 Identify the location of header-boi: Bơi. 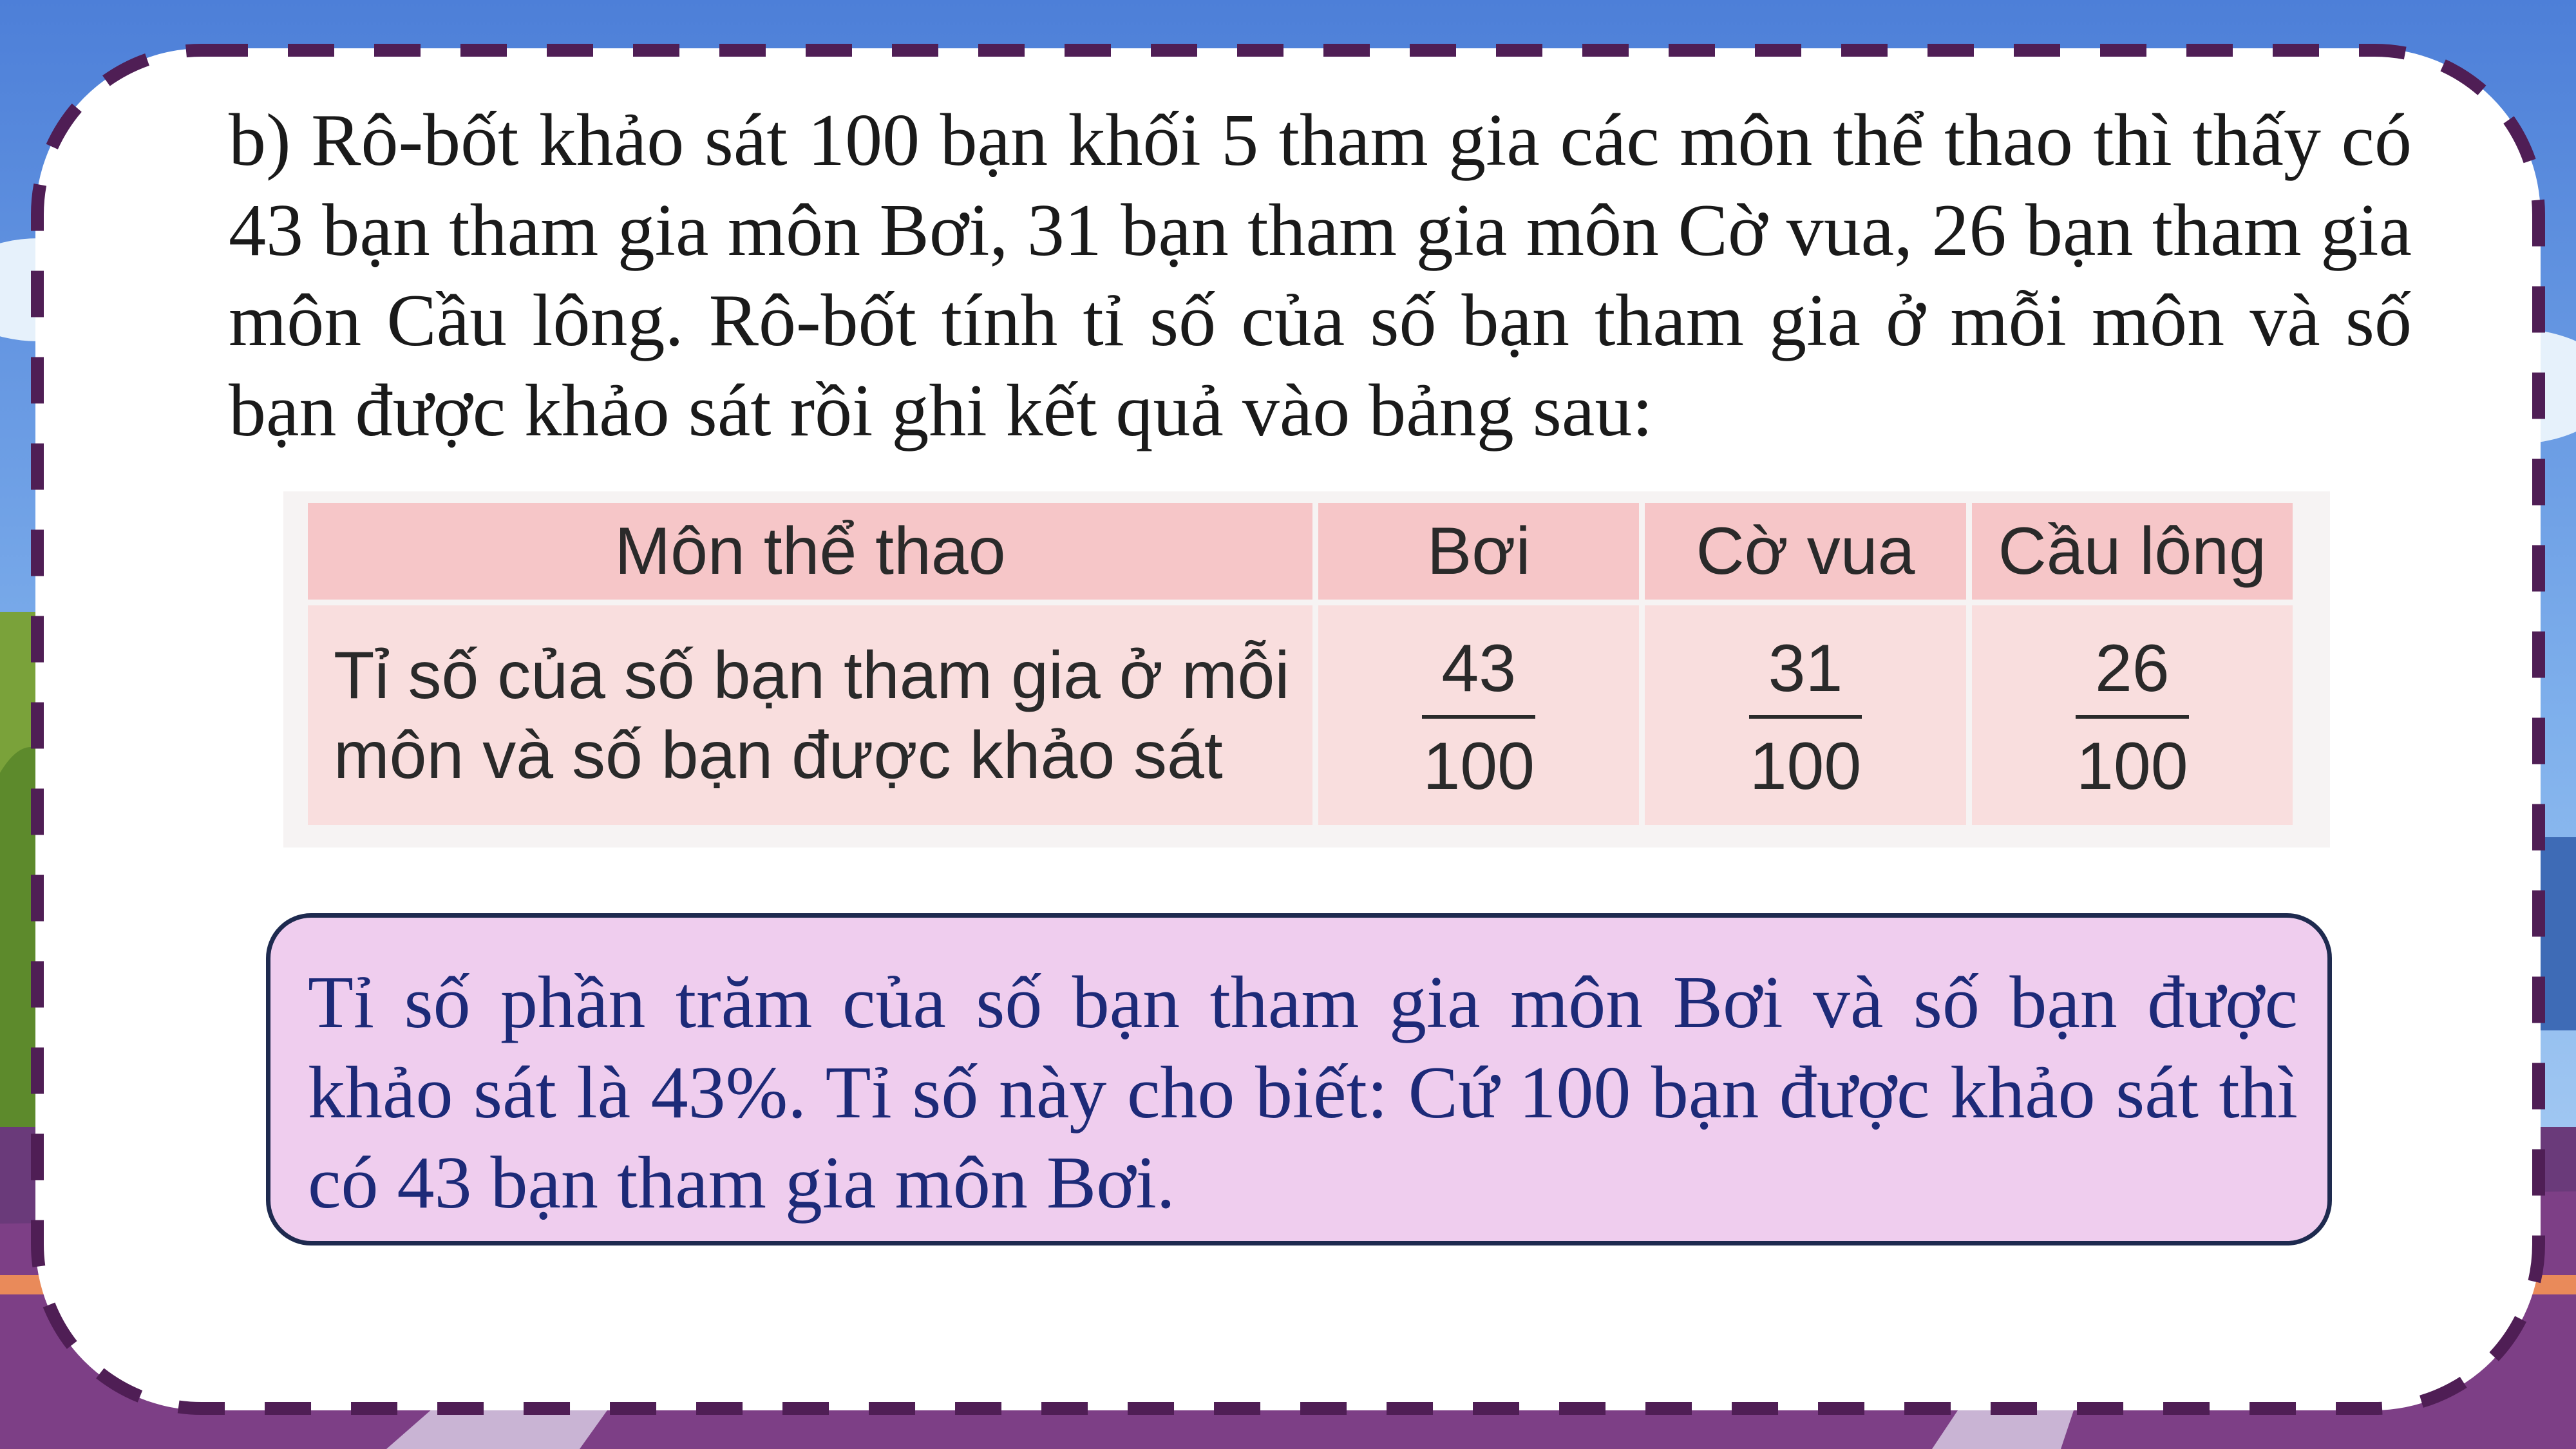
(1479, 551).